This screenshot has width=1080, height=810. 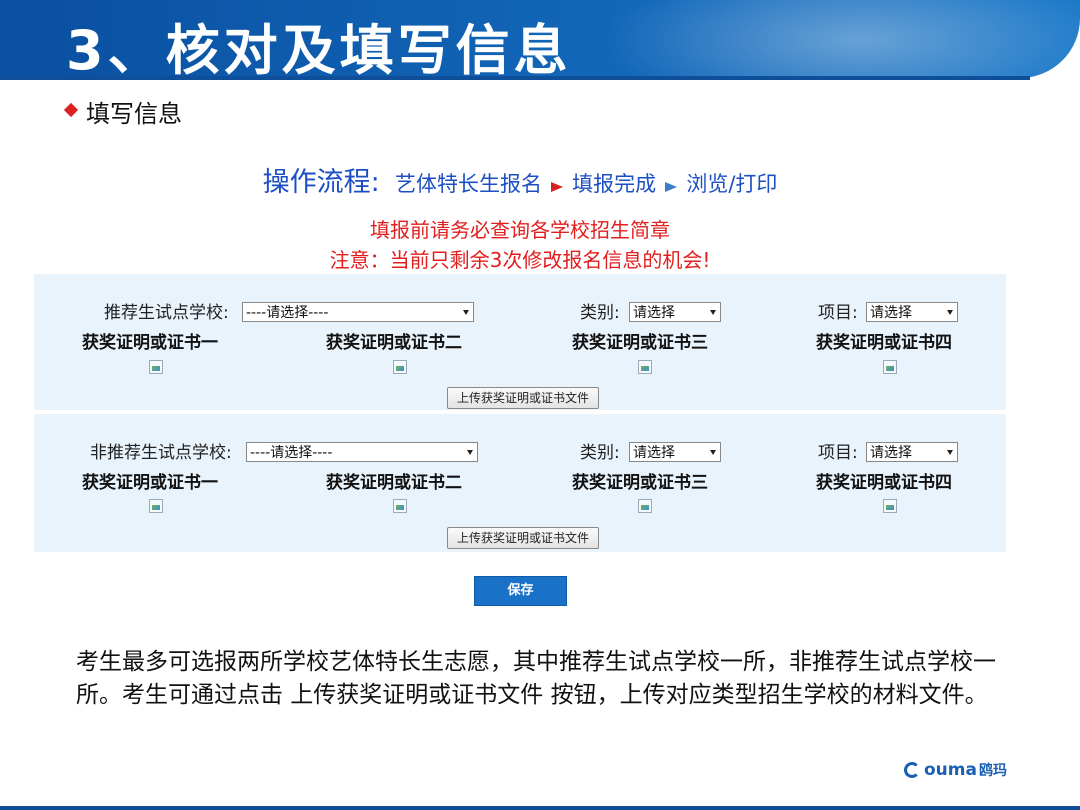 I want to click on school-label: 推荐生试点学校:, so click(x=166, y=313).